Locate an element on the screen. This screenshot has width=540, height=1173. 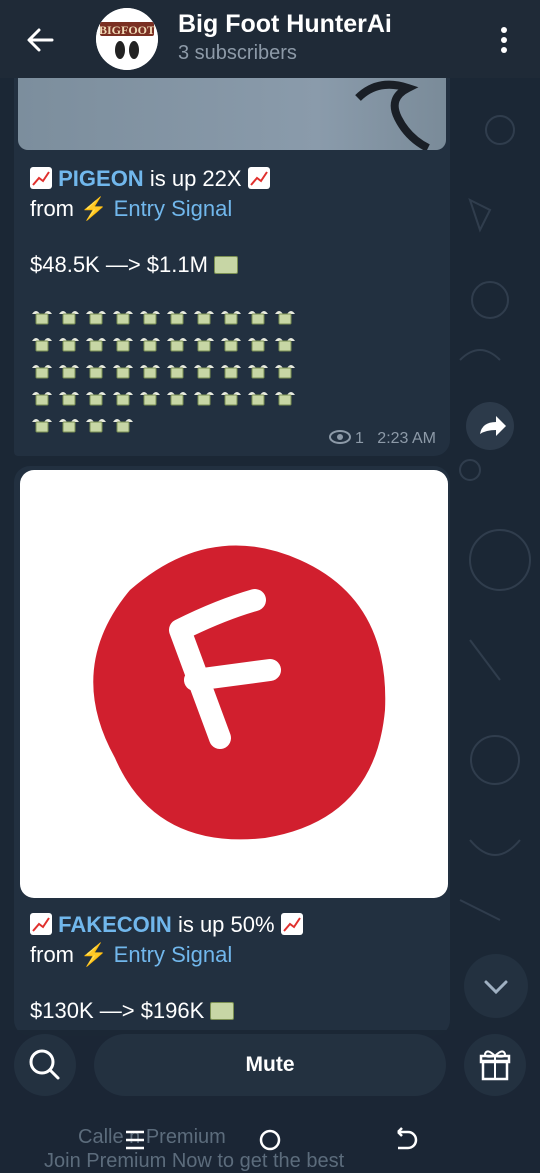
money-wings-emoji-grid is located at coordinates (175, 373).